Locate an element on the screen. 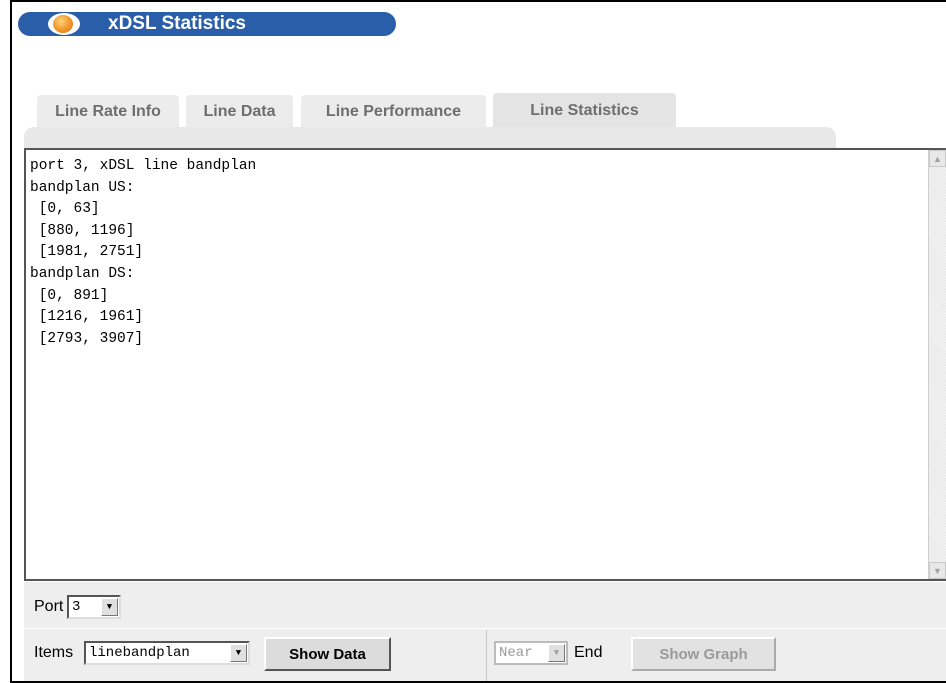  tab-line-performance: Line Performance is located at coordinates (393, 111).